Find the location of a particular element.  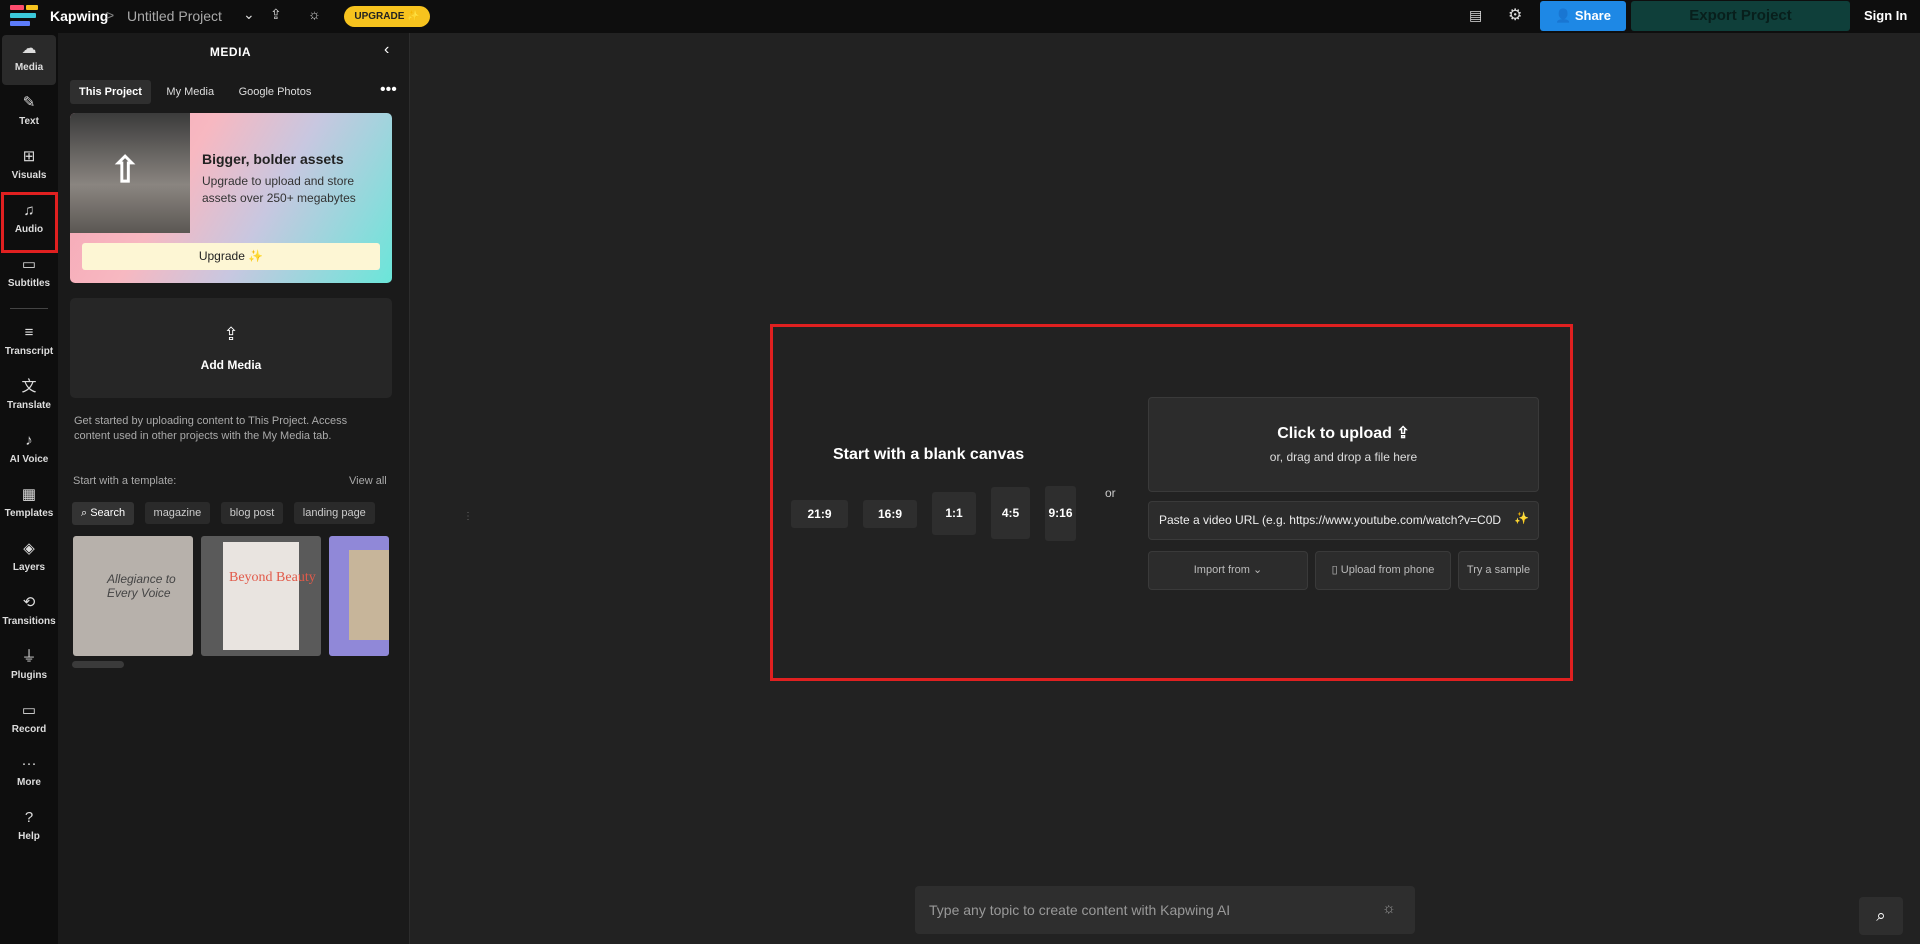

comment-icon: ▤ is located at coordinates (1475, 15).